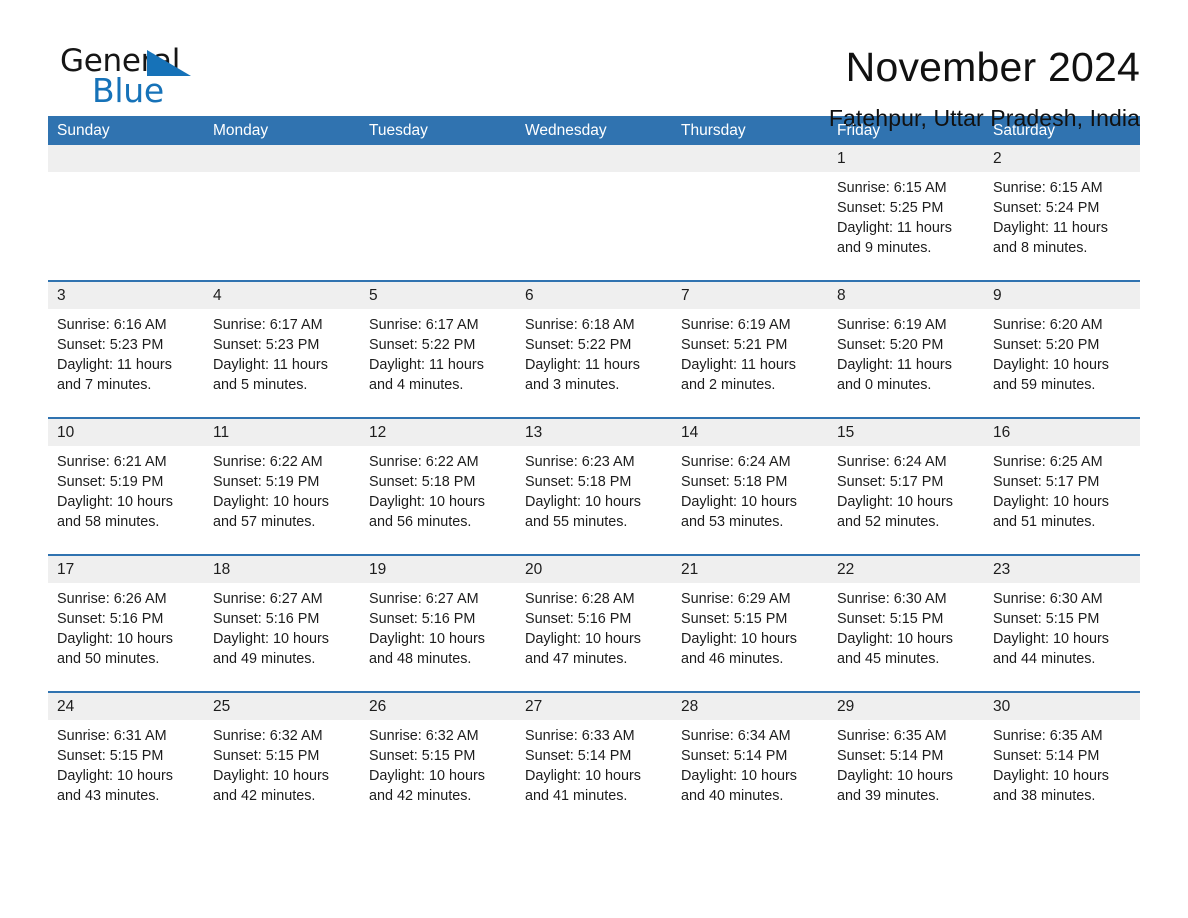 This screenshot has width=1188, height=918. I want to click on day-number: 29, so click(906, 706).